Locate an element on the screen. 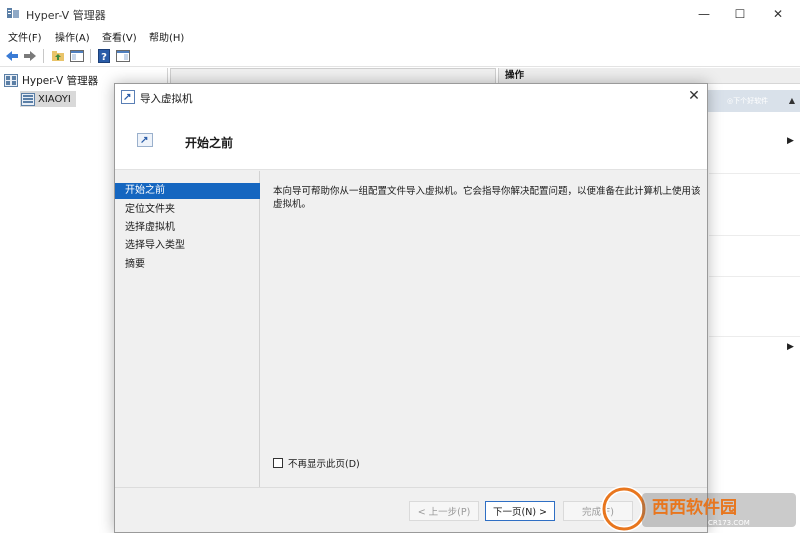  import-vm-icon is located at coordinates (128, 97).